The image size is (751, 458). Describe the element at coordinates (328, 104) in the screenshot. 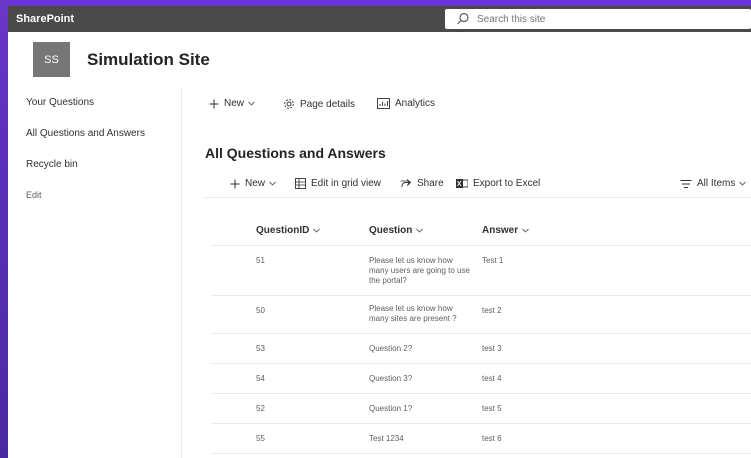

I see `page-details-label: Page details` at that location.